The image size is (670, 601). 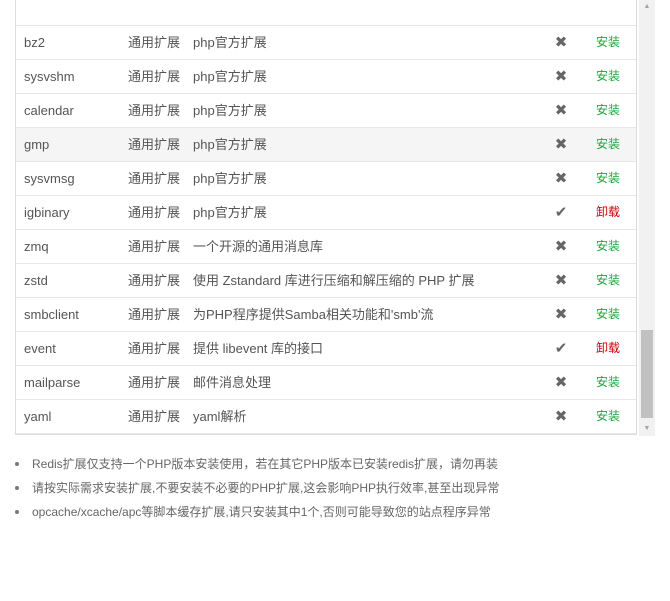 What do you see at coordinates (326, 383) in the screenshot?
I see `table-row: mailparse 通用扩展 邮件消息处理 ✖ 安装` at bounding box center [326, 383].